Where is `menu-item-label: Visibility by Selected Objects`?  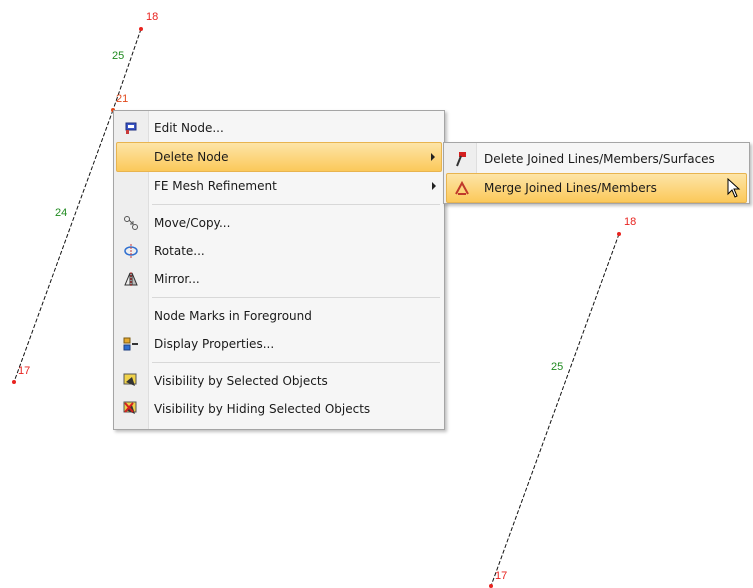
menu-item-label: Visibility by Selected Objects is located at coordinates (241, 381).